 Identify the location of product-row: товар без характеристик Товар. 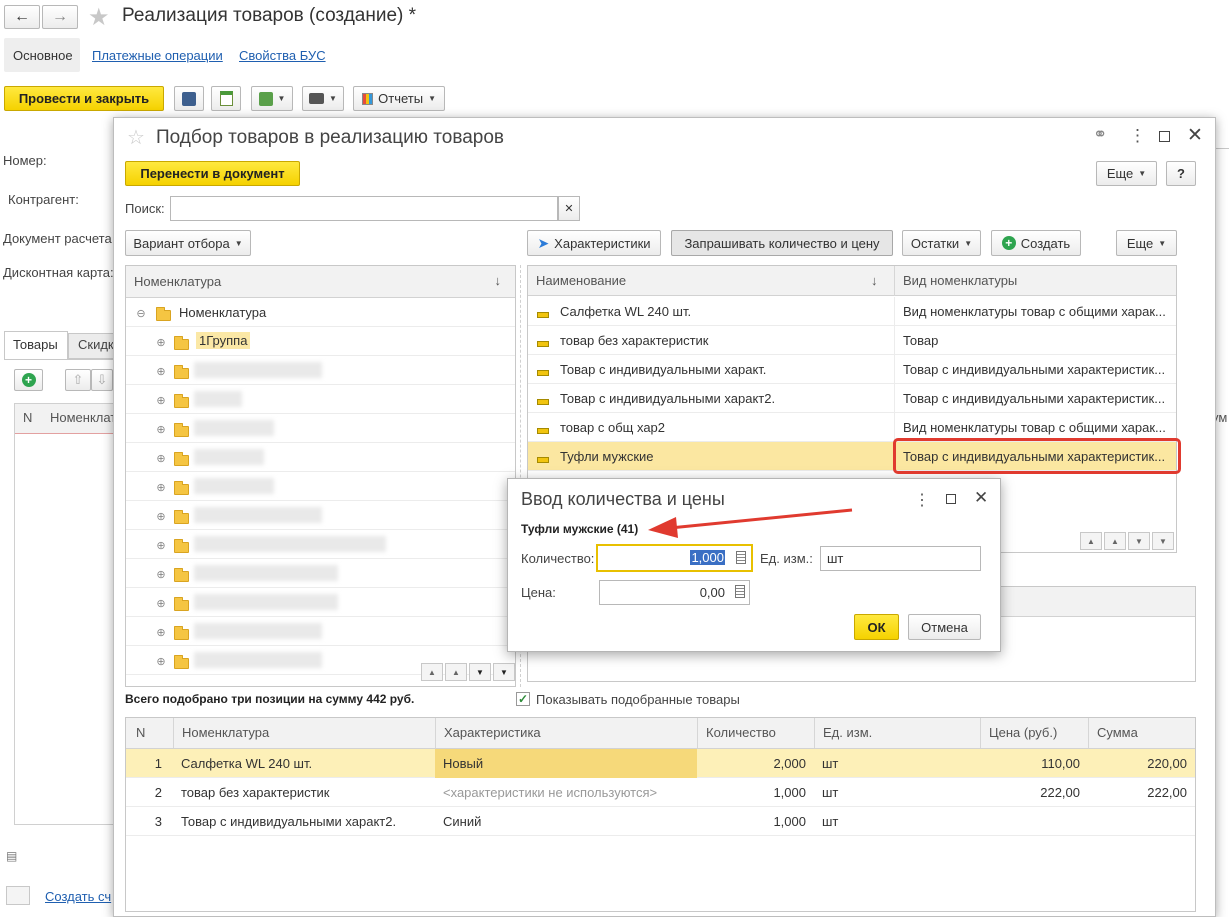
(852, 340).